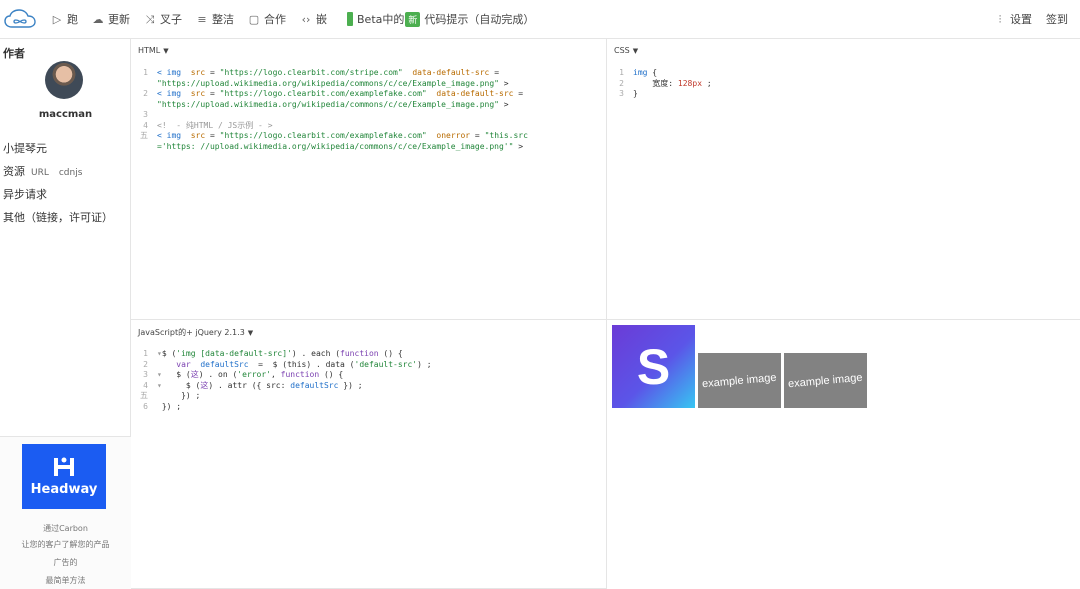 The image size is (1080, 589). Describe the element at coordinates (65, 512) in the screenshot. I see `carbon-ad: Headway 通过Carbon 让您的客户了解您的产品 广告的 最简单方法` at that location.